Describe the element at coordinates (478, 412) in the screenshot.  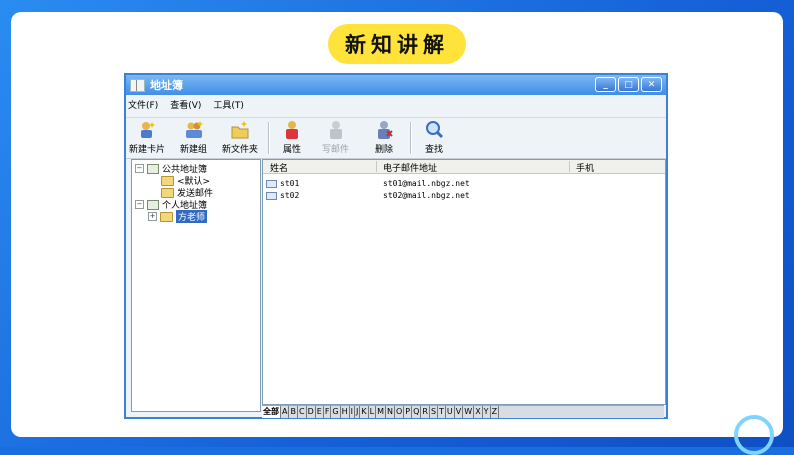
I see `alpha-tab-x: X` at that location.